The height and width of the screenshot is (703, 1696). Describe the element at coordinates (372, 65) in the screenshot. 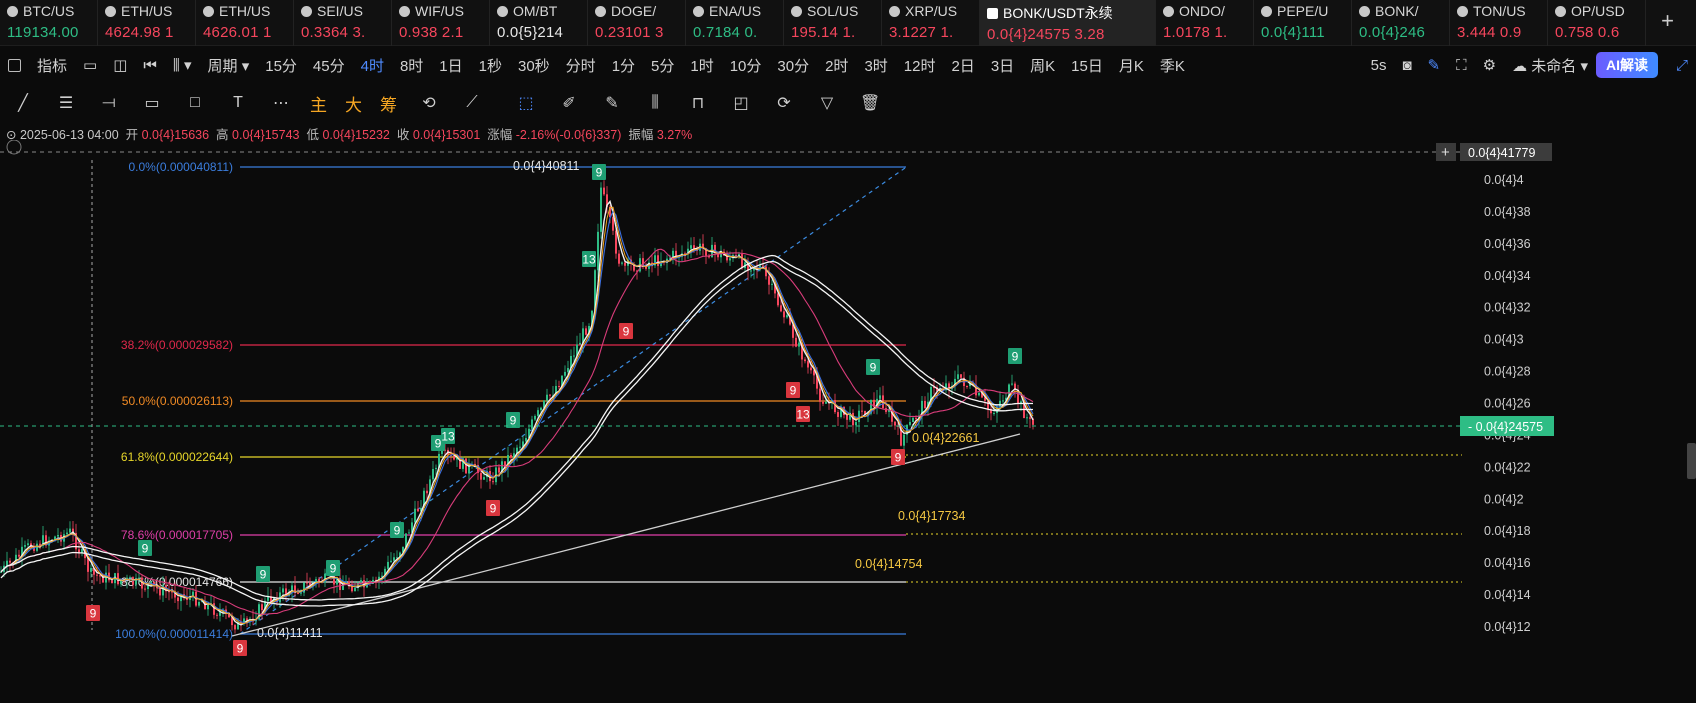

I see `interval-2: 4时` at that location.